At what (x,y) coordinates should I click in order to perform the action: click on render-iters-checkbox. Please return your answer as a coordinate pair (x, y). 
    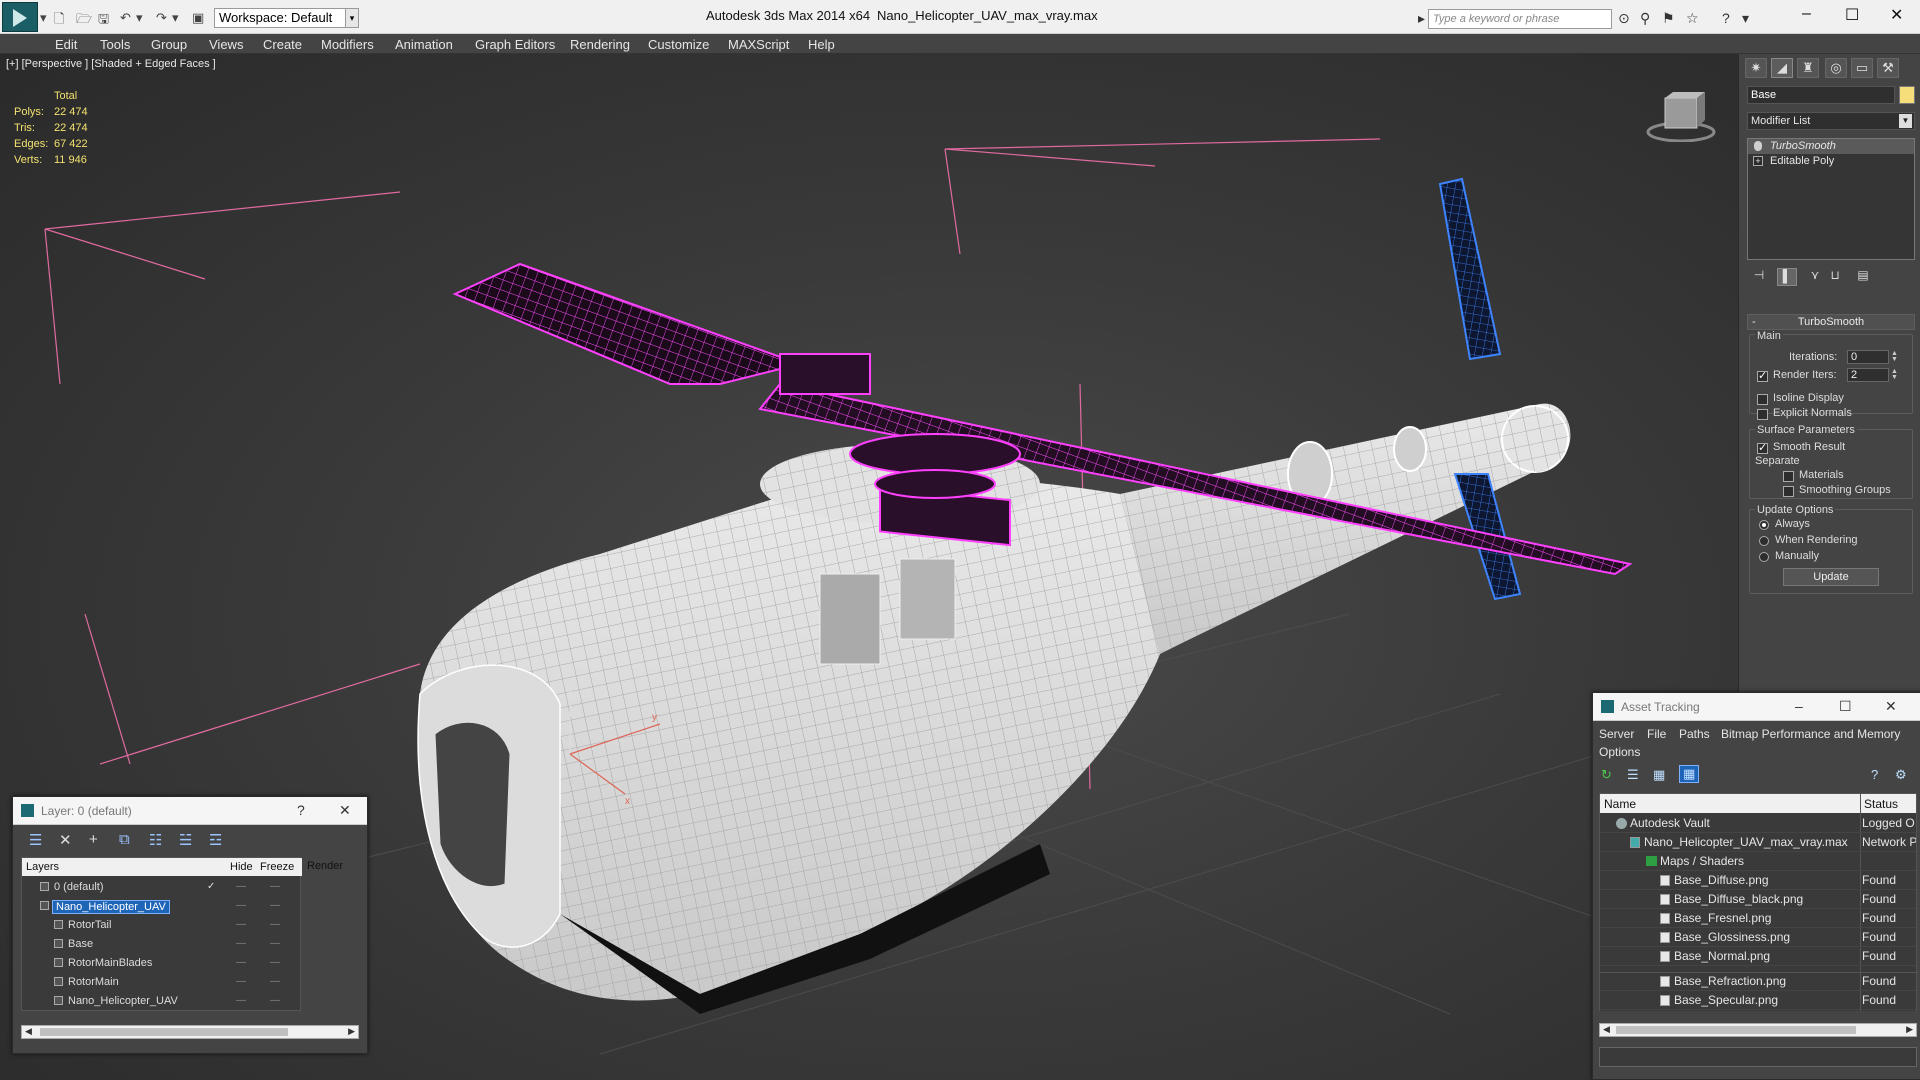
    Looking at the image, I should click on (1762, 375).